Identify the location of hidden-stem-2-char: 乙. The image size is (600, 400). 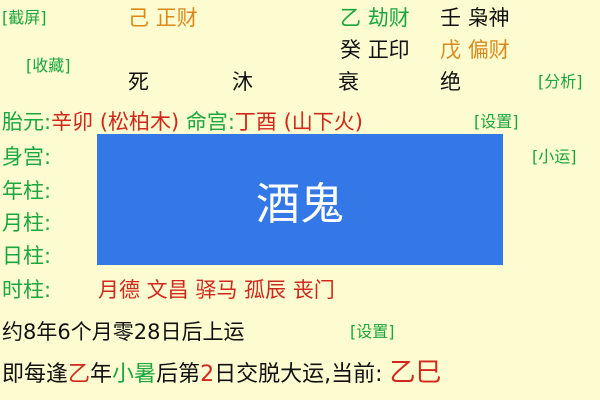
(350, 18).